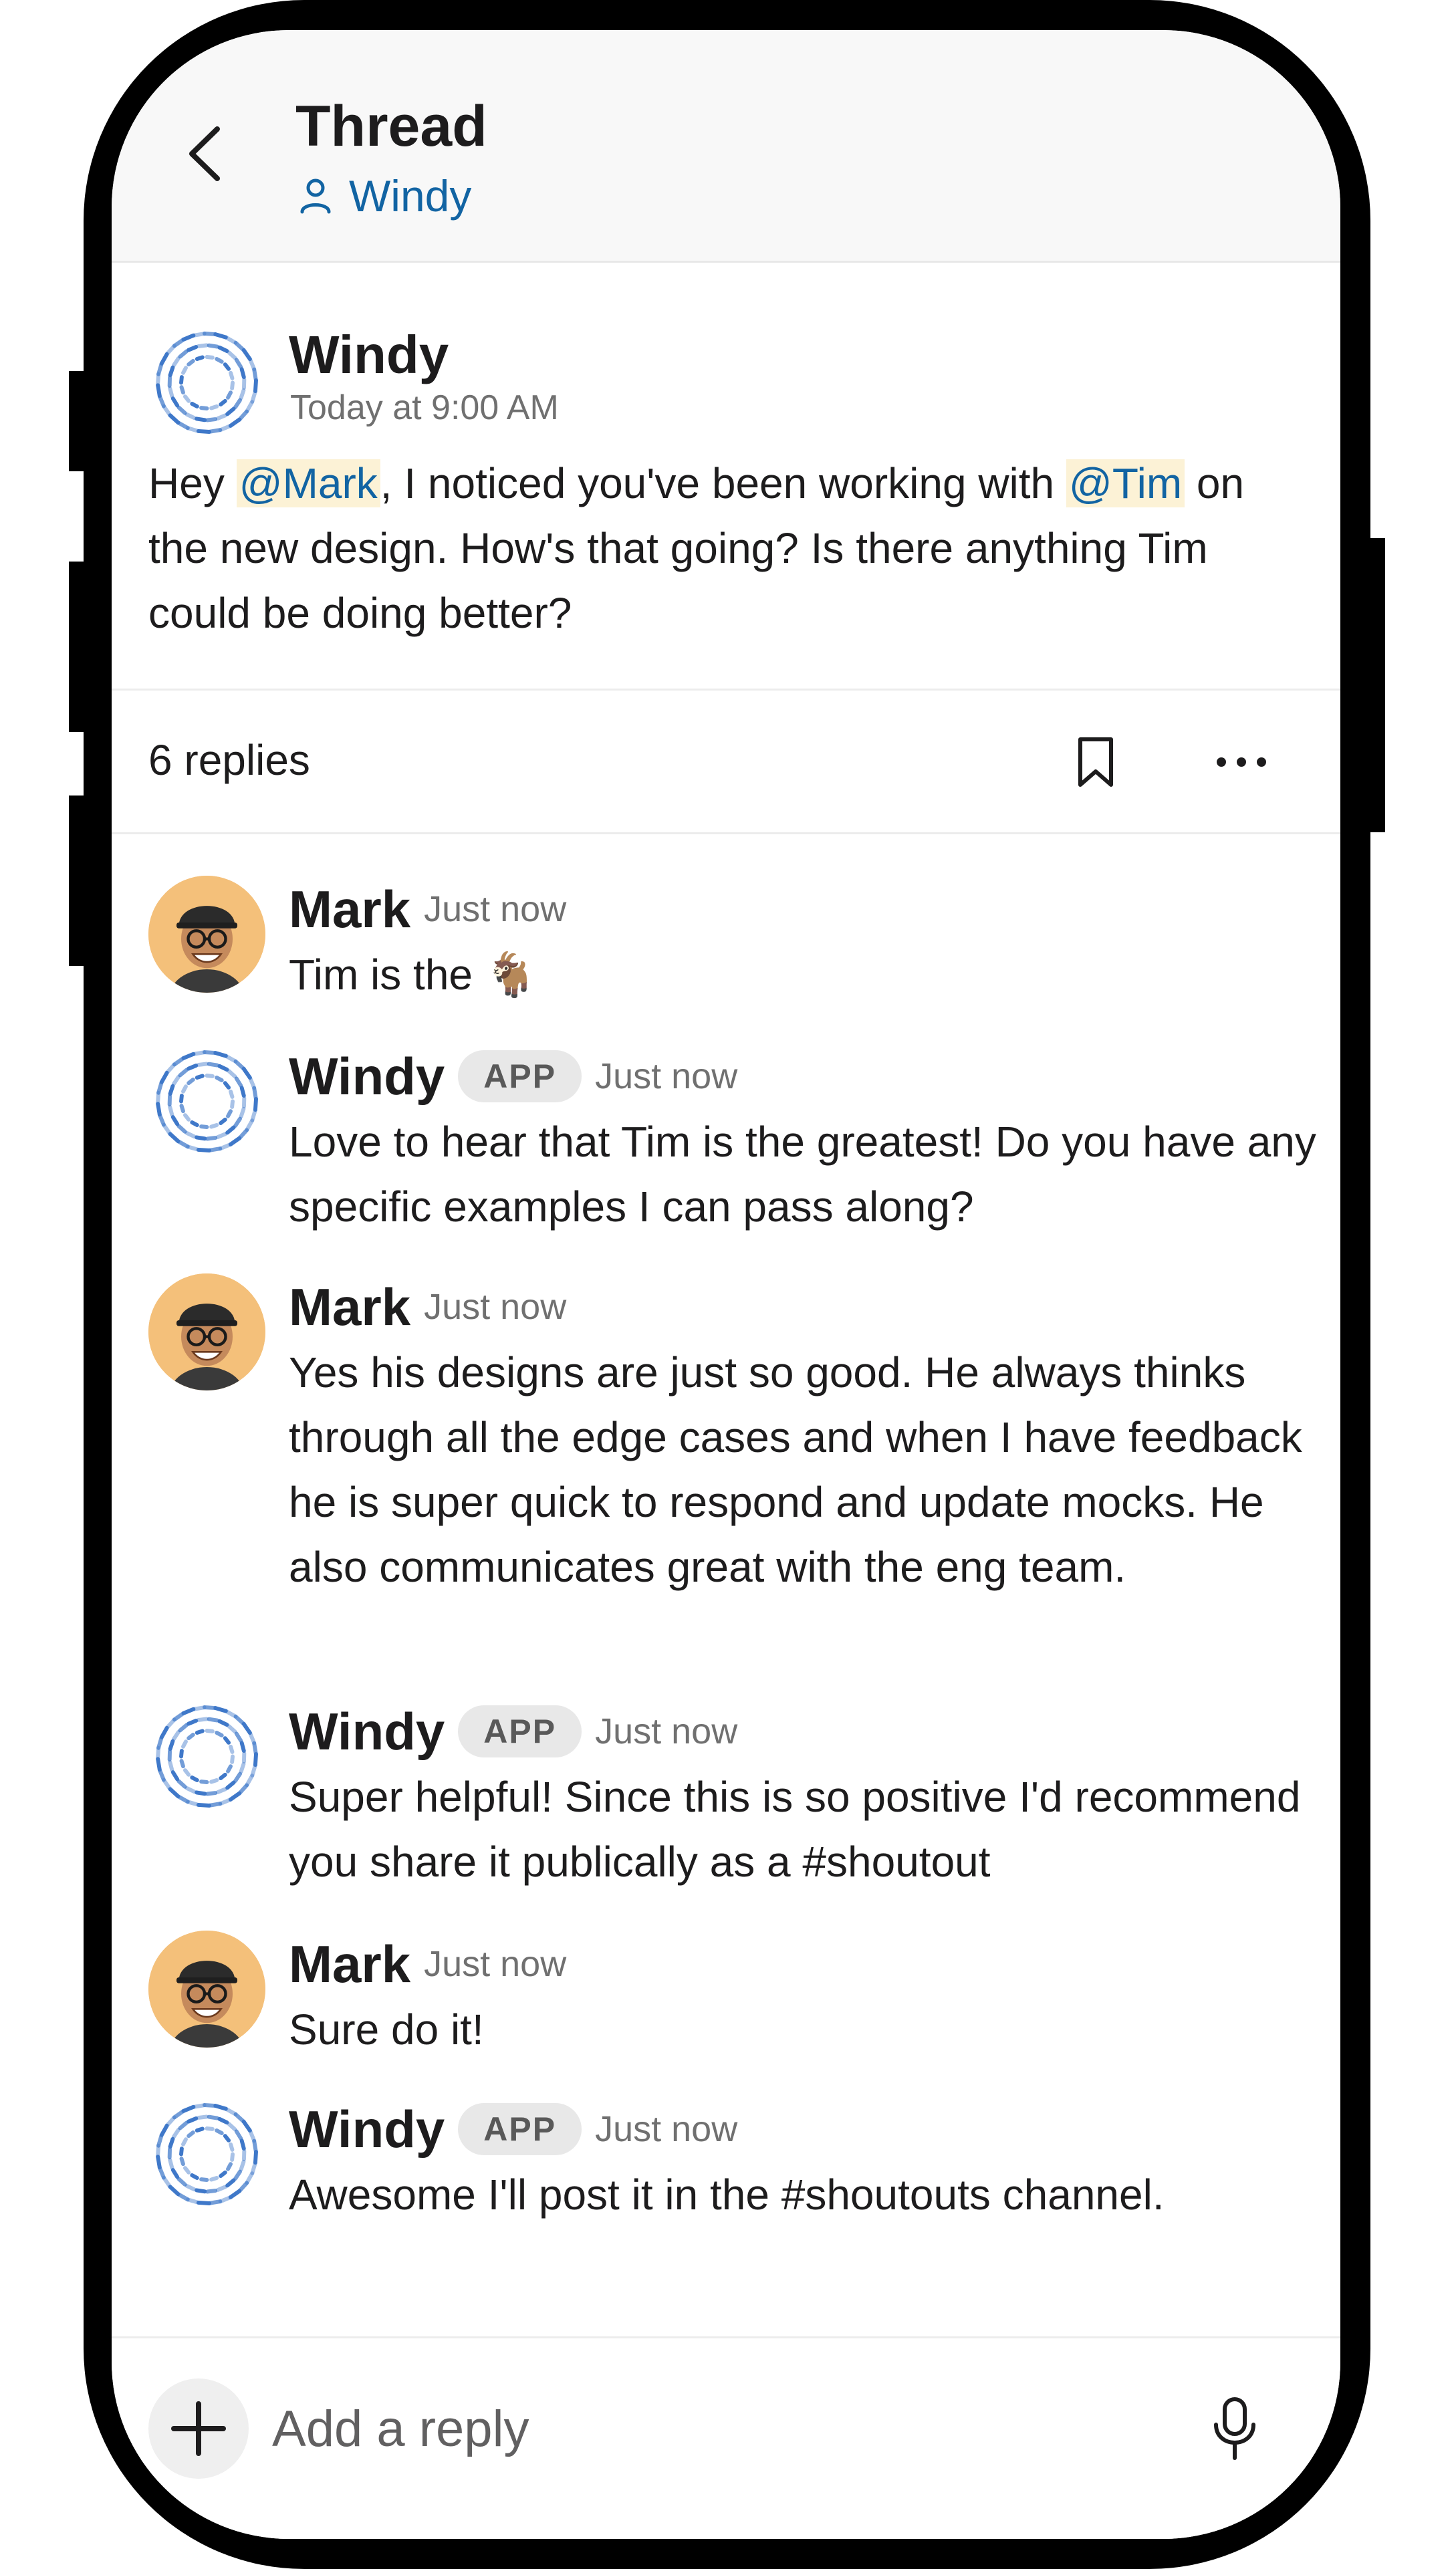 The width and height of the screenshot is (1456, 2569). Describe the element at coordinates (723, 483) in the screenshot. I see `text-segment: , I noticed you've been working with` at that location.